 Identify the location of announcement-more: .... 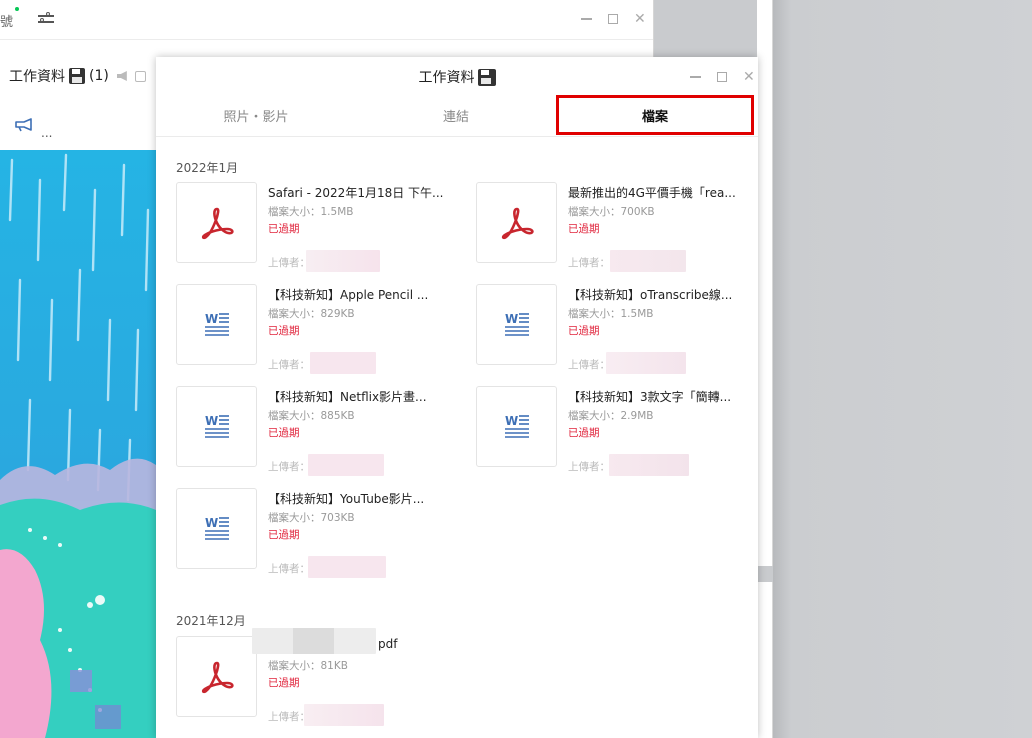
(46, 133).